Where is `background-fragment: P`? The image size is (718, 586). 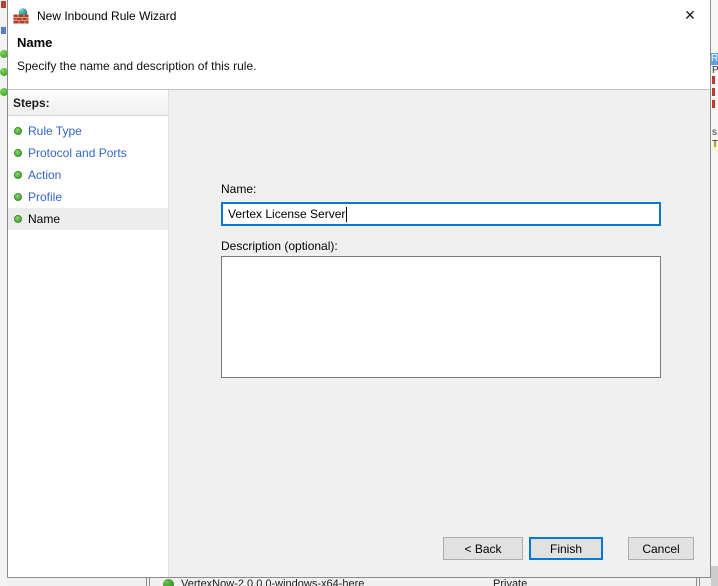 background-fragment: P is located at coordinates (715, 70).